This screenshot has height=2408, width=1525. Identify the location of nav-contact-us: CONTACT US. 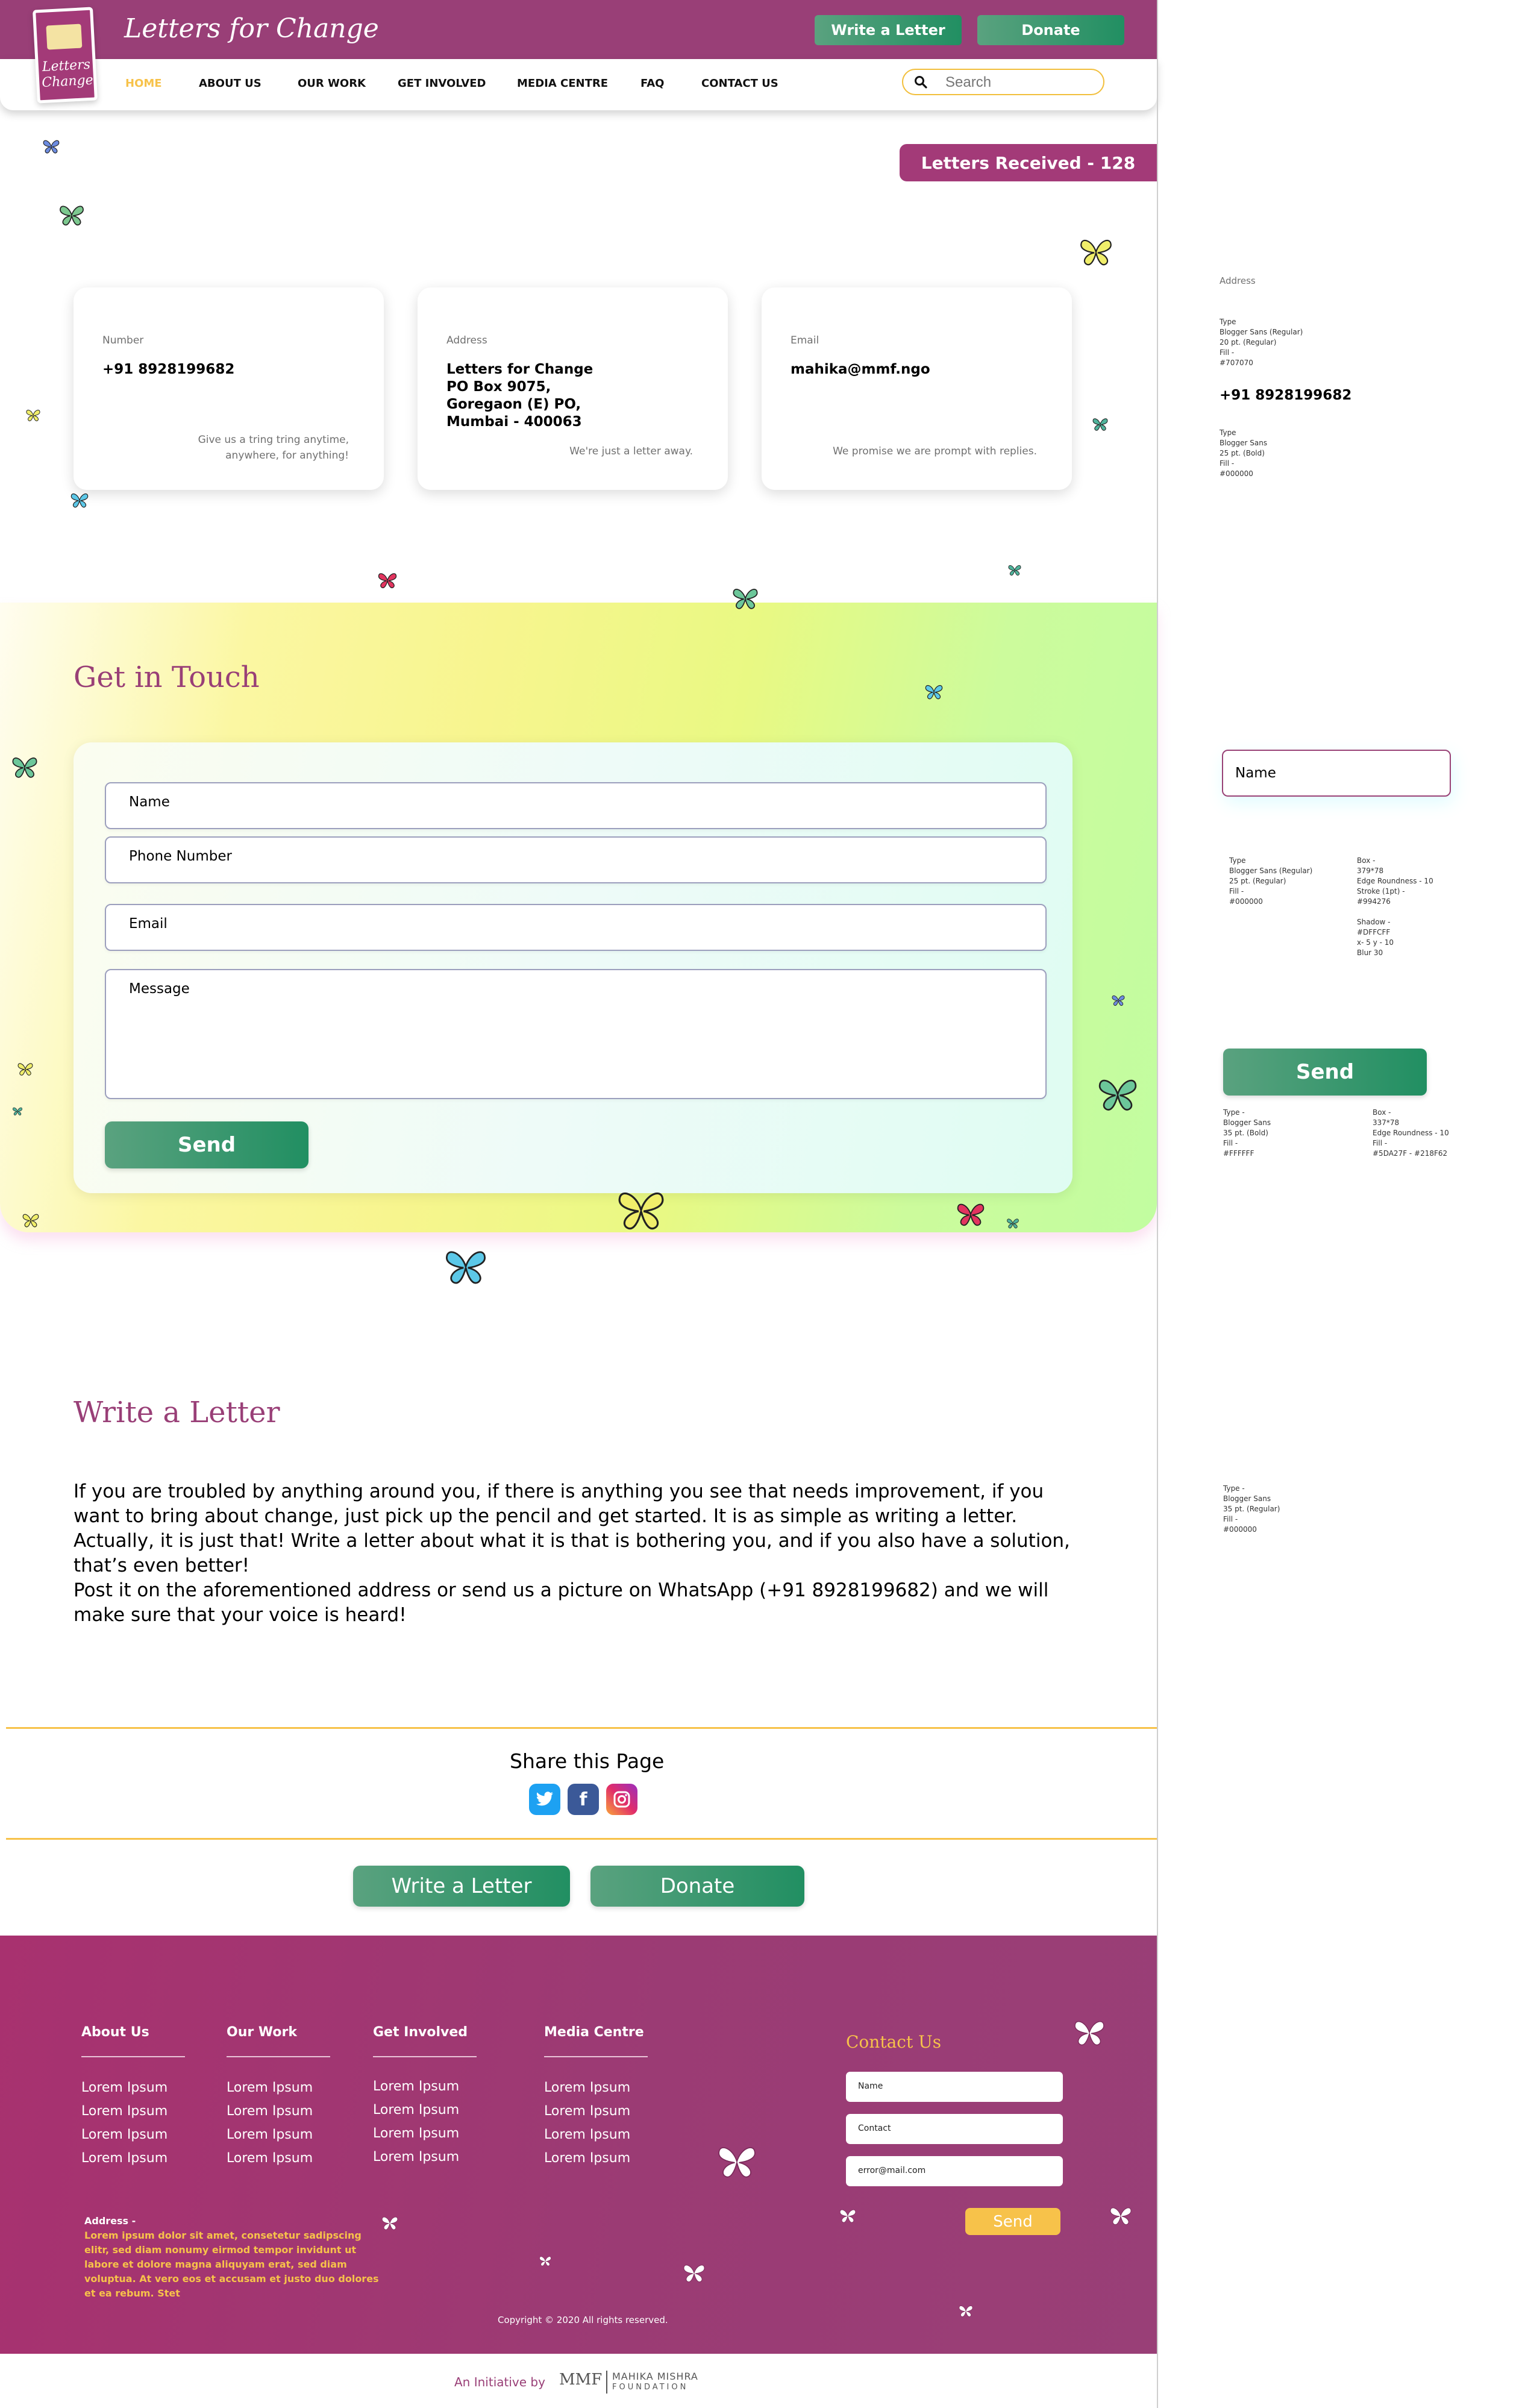
(740, 83).